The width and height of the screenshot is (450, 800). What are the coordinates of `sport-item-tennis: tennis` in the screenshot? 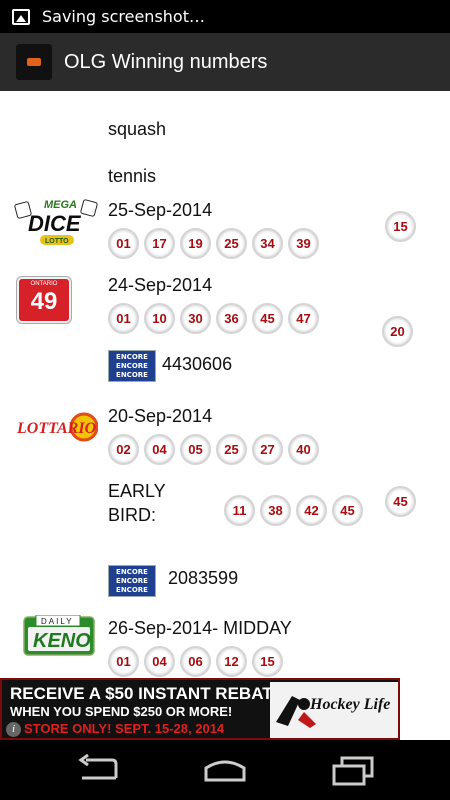 It's located at (132, 176).